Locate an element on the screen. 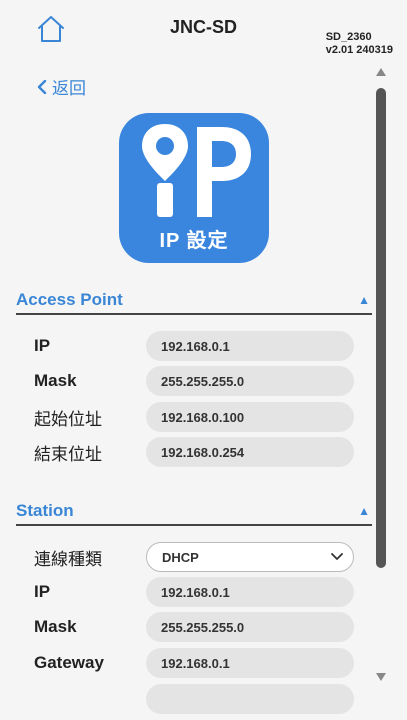  scroll-up-arrow-icon is located at coordinates (381, 72).